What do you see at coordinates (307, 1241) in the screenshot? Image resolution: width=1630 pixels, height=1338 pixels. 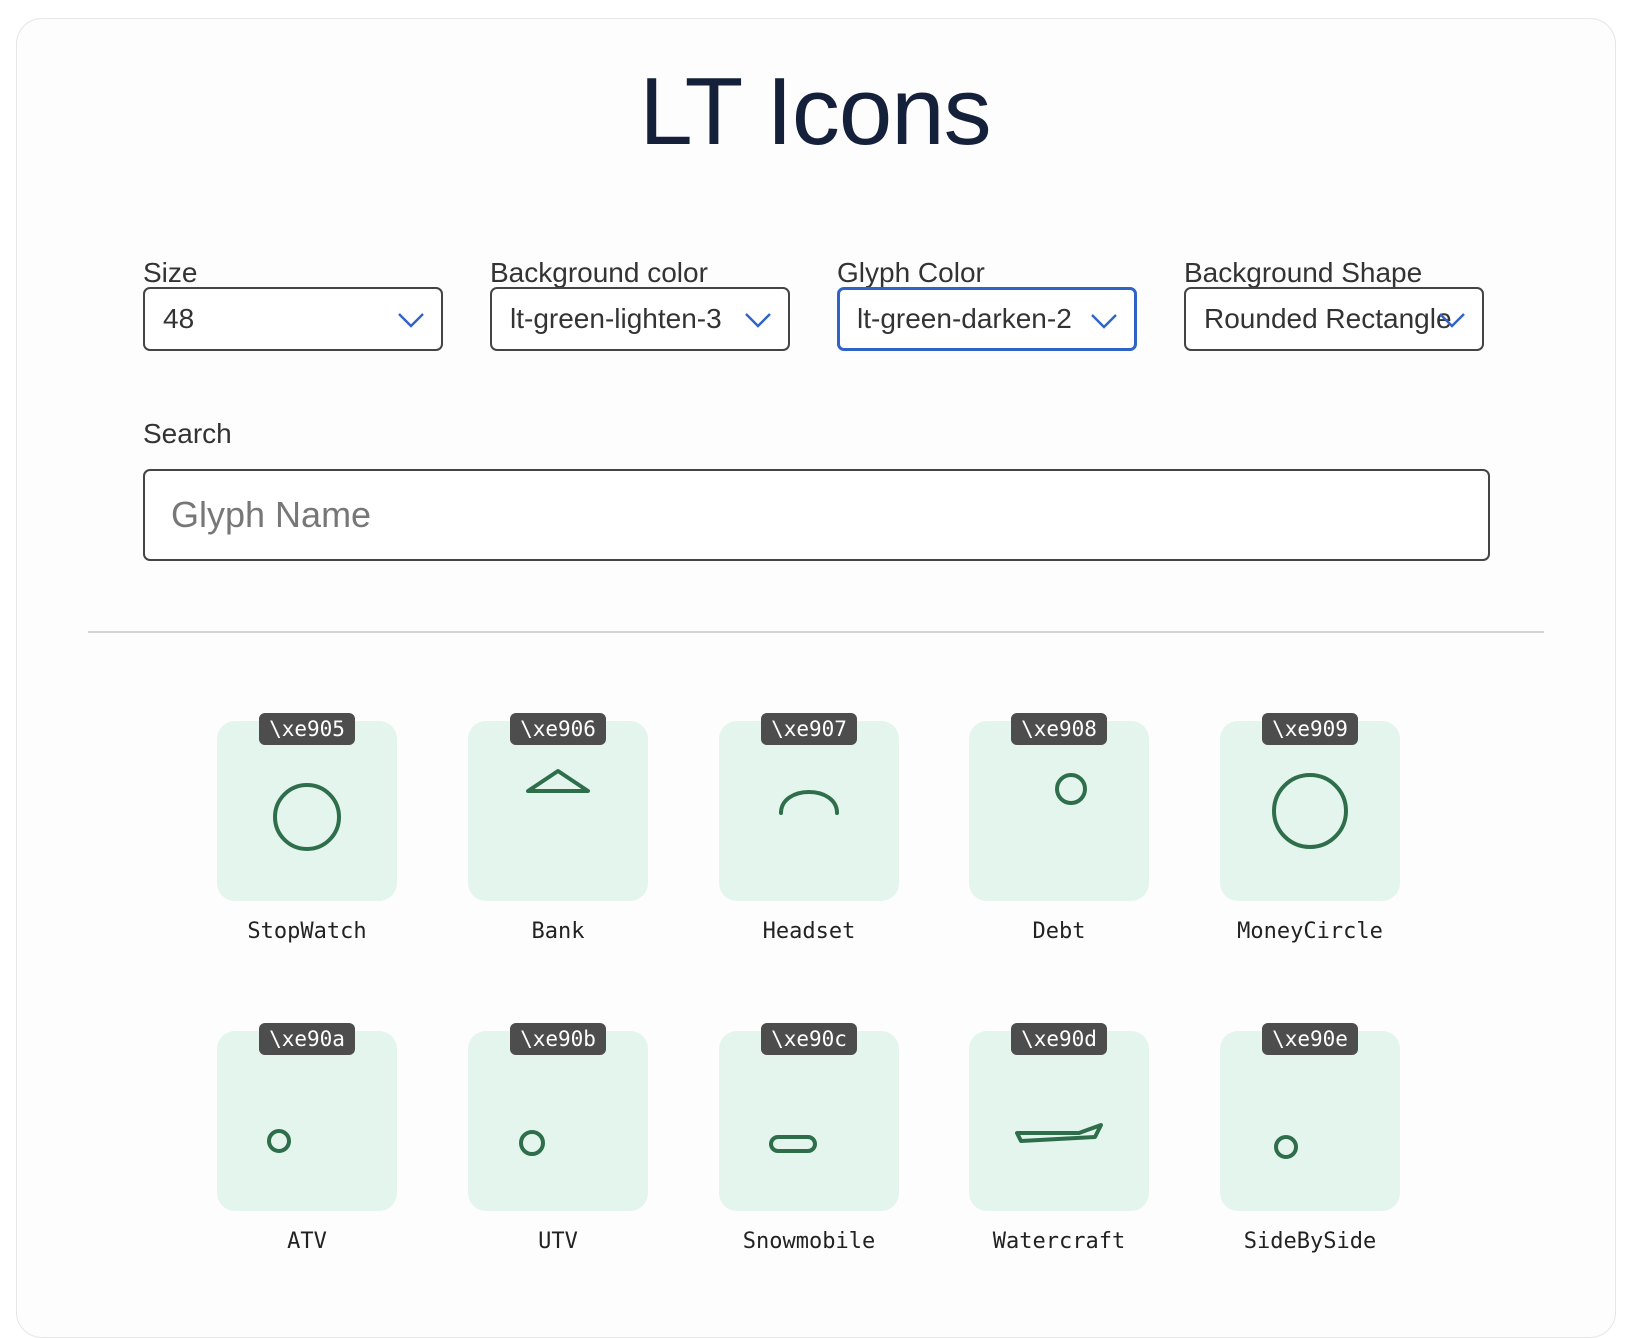 I see `glyph-name: ATV` at bounding box center [307, 1241].